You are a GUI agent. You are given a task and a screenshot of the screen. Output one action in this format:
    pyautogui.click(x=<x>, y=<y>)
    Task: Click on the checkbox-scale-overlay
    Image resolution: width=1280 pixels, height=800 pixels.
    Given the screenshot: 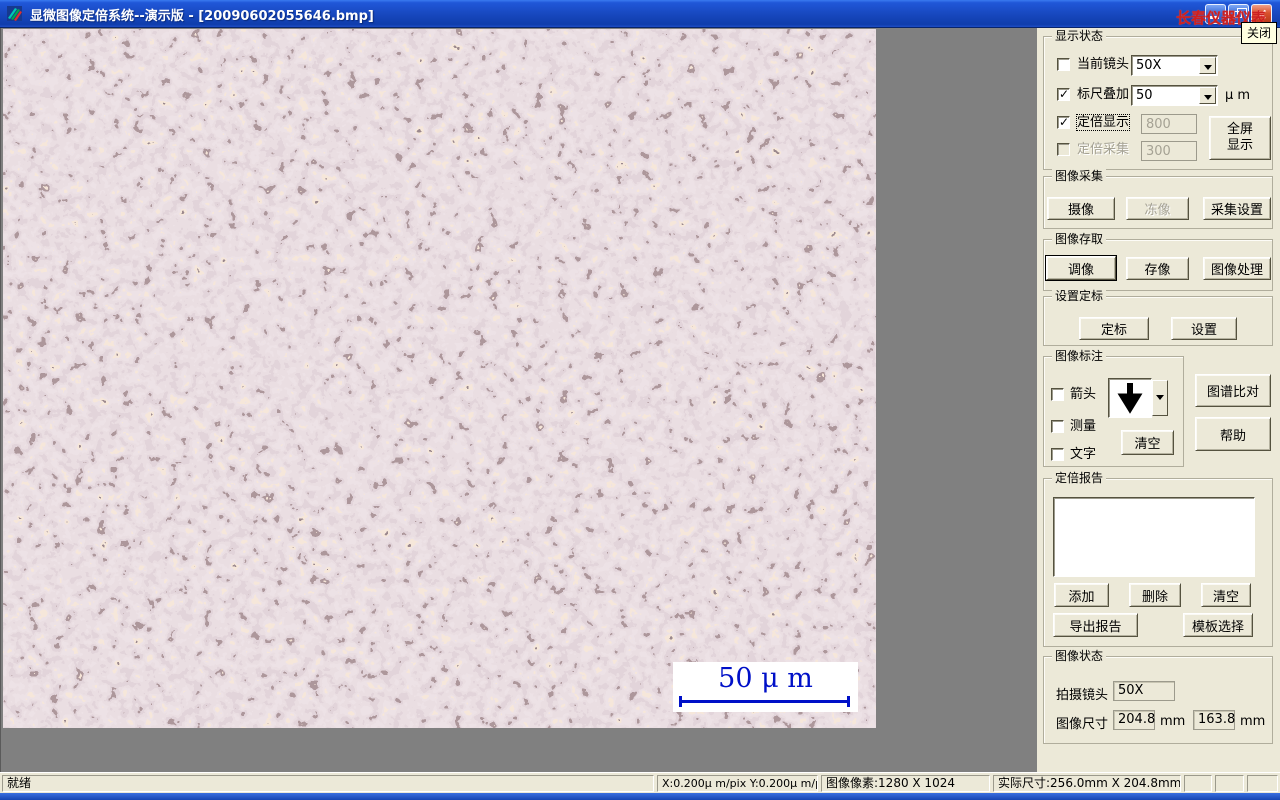 What is the action you would take?
    pyautogui.click(x=1063, y=94)
    